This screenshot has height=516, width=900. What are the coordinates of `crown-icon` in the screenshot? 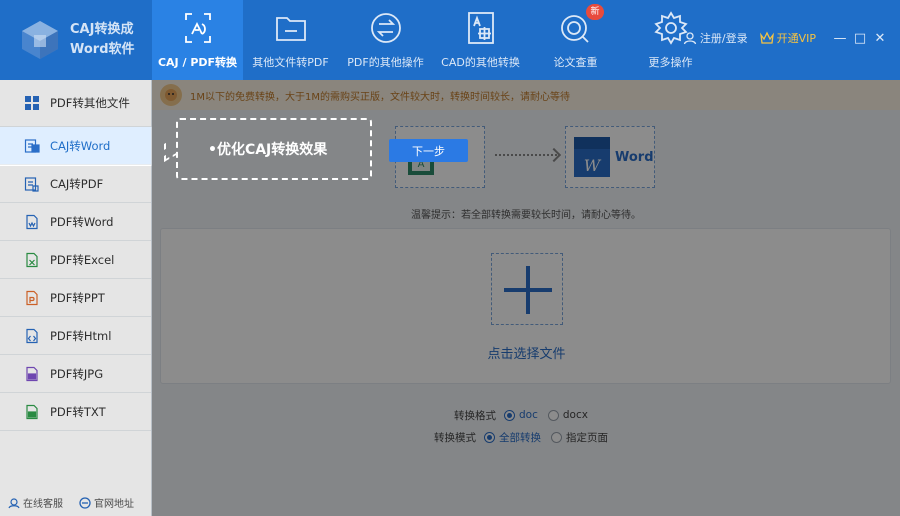 It's located at (766, 37).